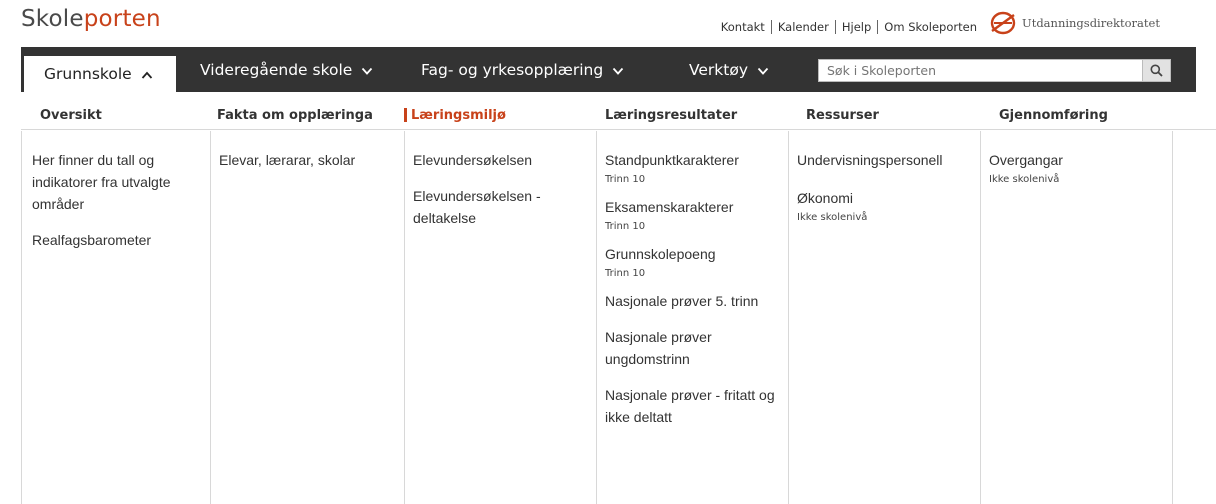  Describe the element at coordinates (1003, 23) in the screenshot. I see `udir-logo-icon` at that location.